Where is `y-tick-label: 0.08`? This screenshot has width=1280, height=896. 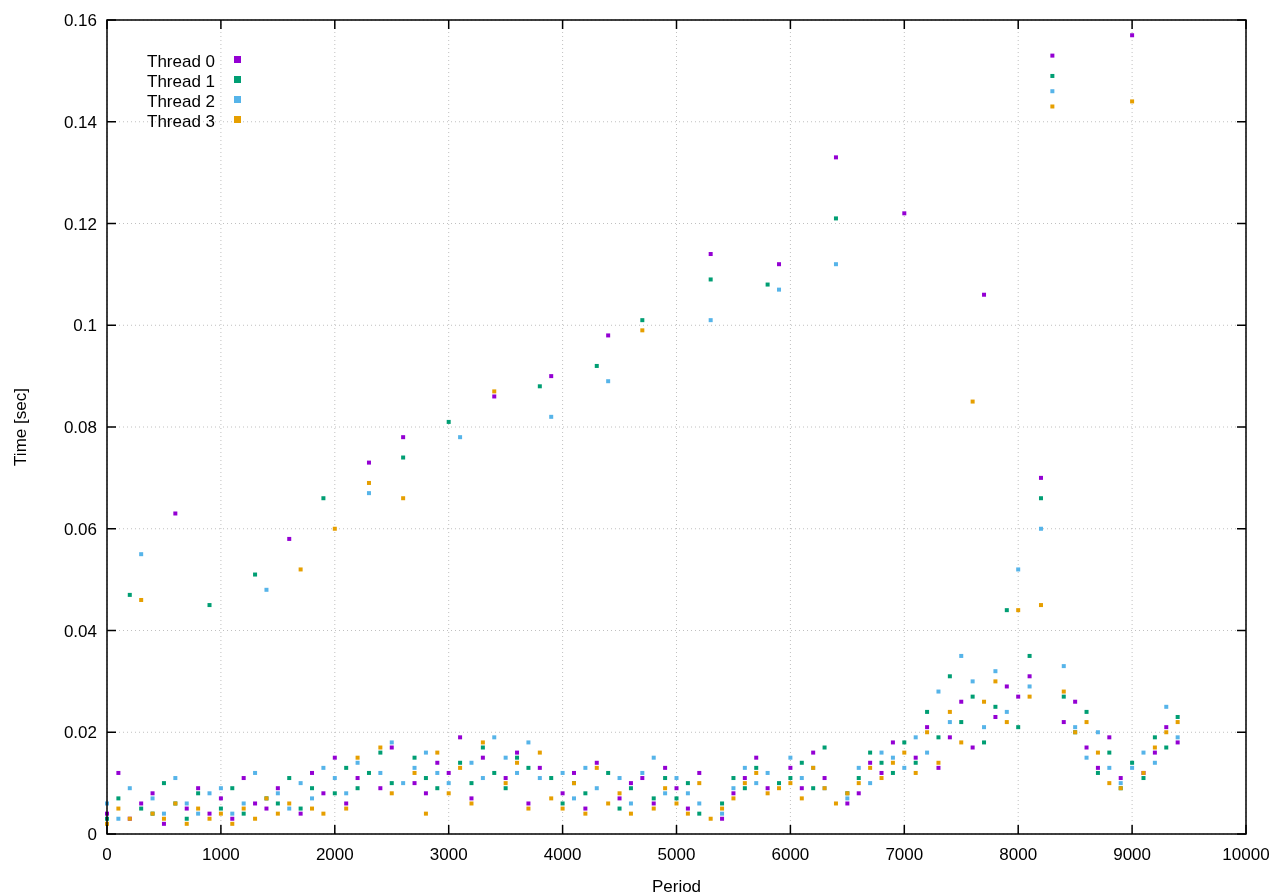
y-tick-label: 0.08 is located at coordinates (80, 427).